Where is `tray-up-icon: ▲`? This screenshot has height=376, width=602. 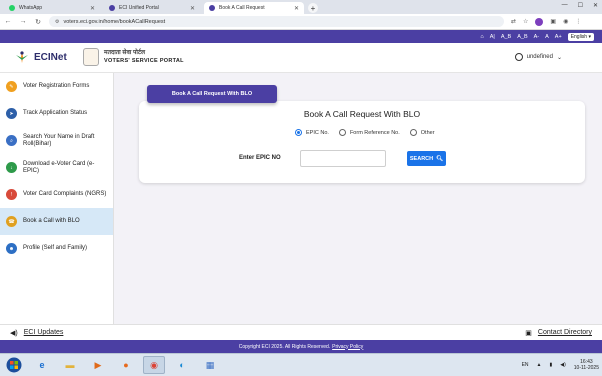
tray-up-icon: ▲ is located at coordinates (539, 365).